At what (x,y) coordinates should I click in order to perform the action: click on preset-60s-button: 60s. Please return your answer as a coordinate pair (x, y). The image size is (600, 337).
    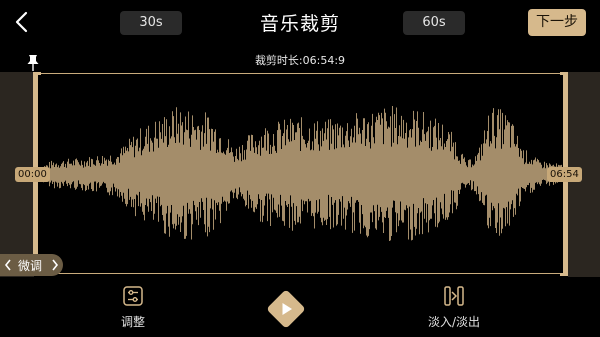
    Looking at the image, I should click on (434, 23).